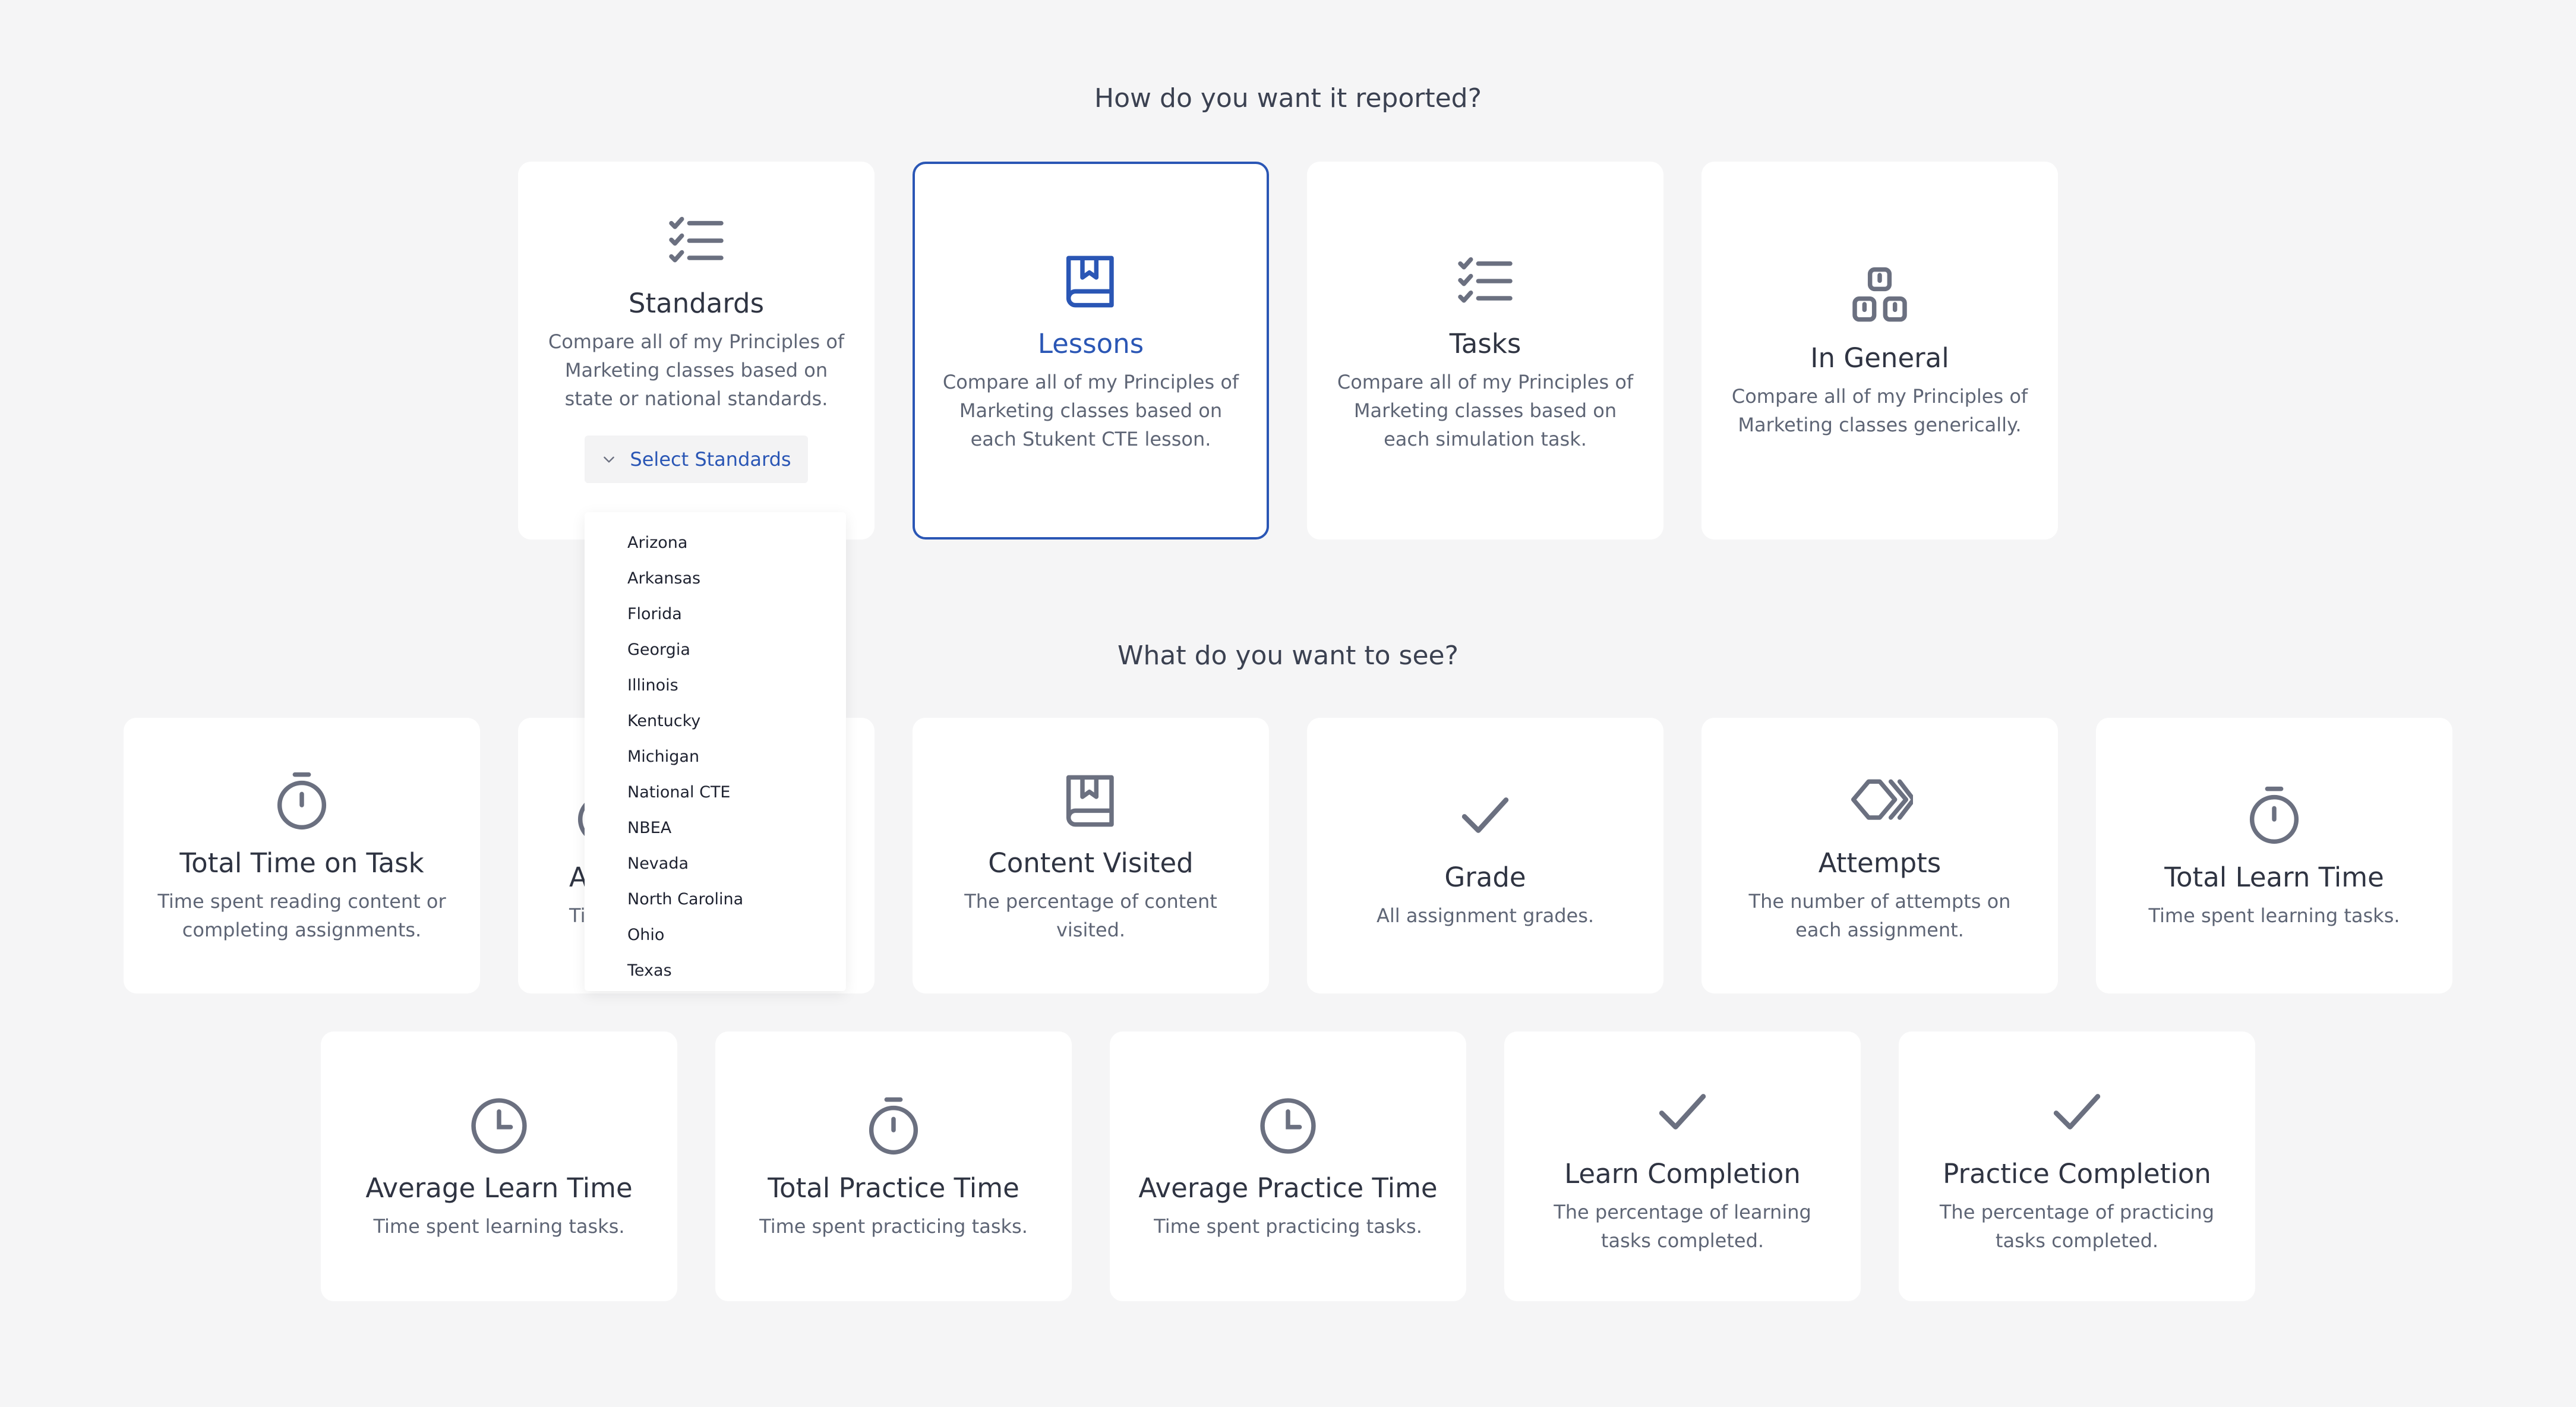 Image resolution: width=2576 pixels, height=1407 pixels. What do you see at coordinates (715, 614) in the screenshot?
I see `dropdown-option: Florida` at bounding box center [715, 614].